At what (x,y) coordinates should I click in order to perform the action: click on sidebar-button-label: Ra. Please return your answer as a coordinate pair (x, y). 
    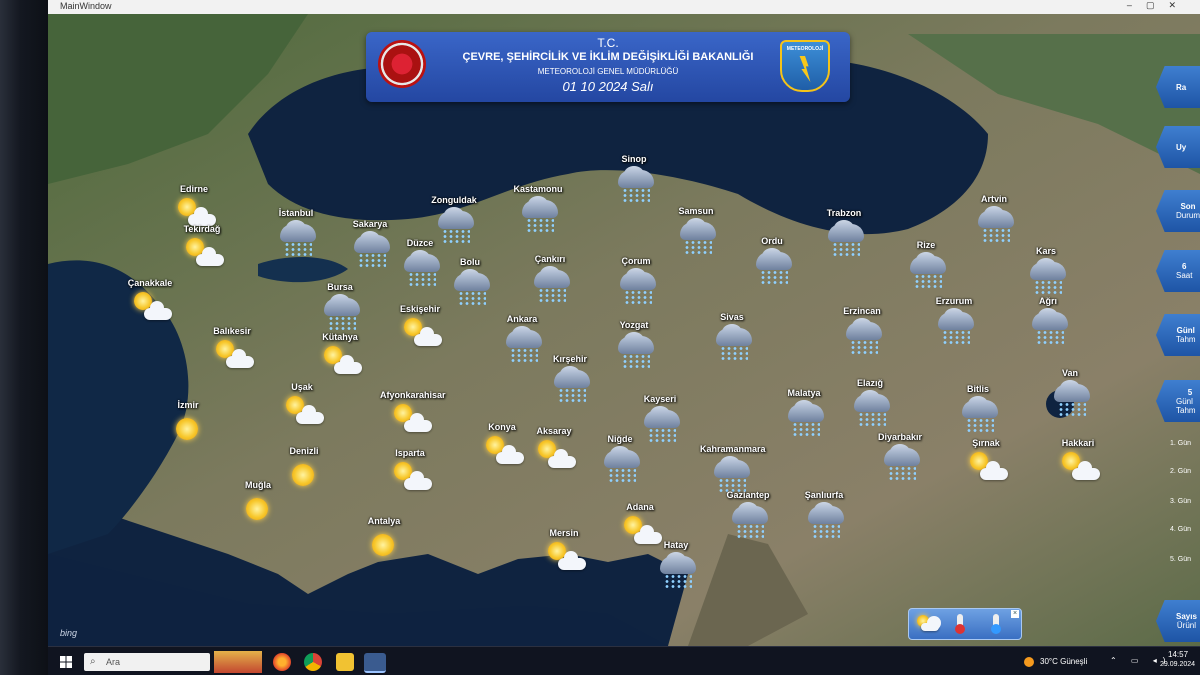
    Looking at the image, I should click on (1181, 87).